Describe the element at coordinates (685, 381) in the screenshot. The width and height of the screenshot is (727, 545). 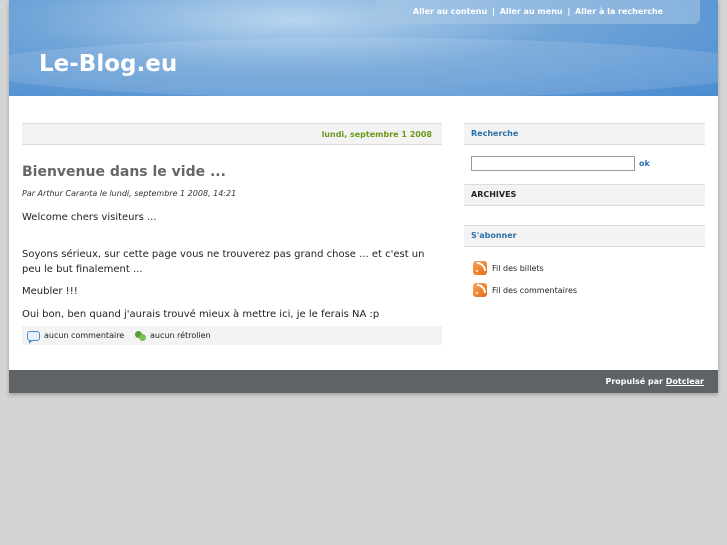
I see `dotclear-link: Dotclear` at that location.